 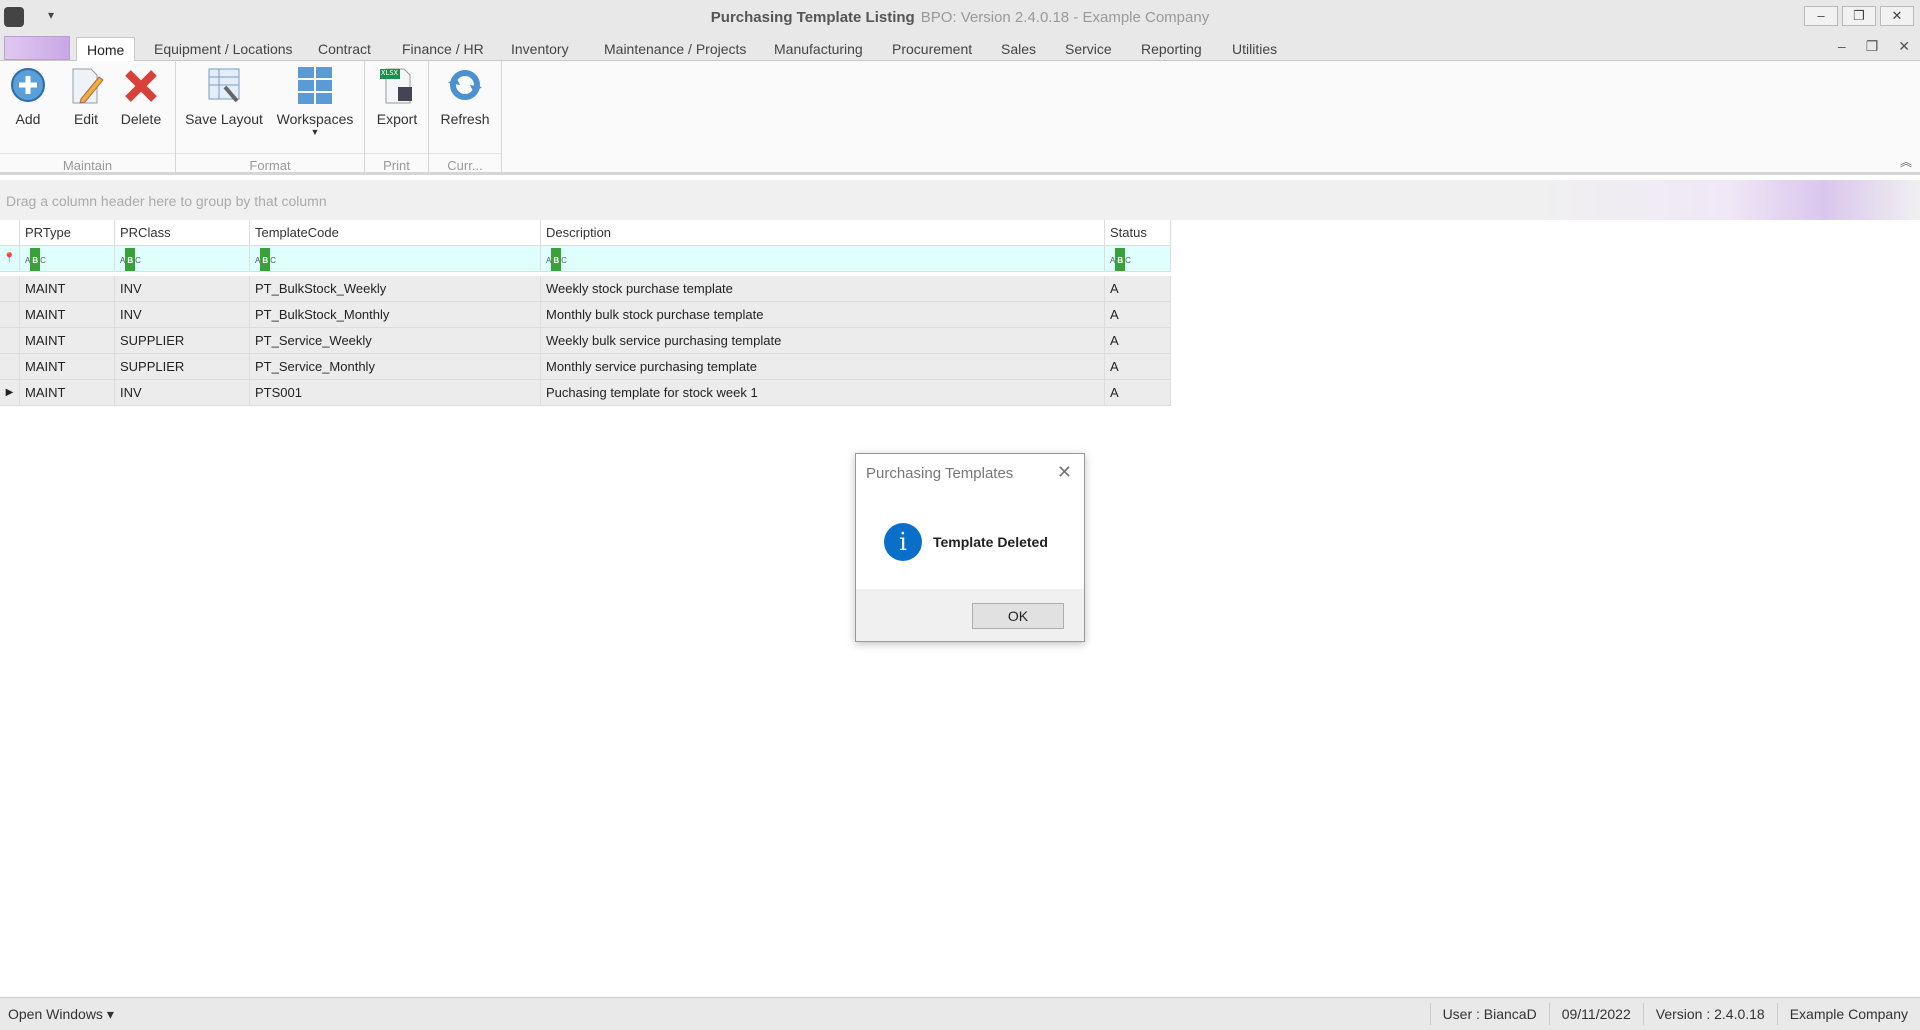 I want to click on tab-procurement: Procurement, so click(x=932, y=49).